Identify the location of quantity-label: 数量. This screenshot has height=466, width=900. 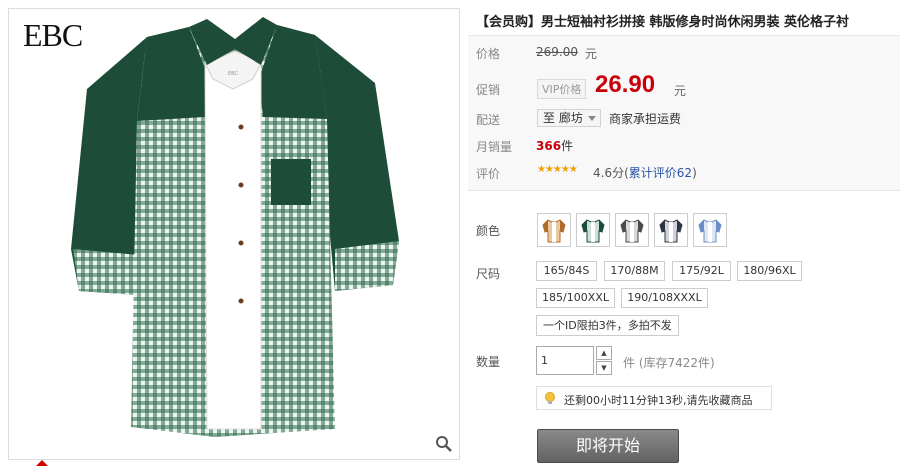
(488, 362).